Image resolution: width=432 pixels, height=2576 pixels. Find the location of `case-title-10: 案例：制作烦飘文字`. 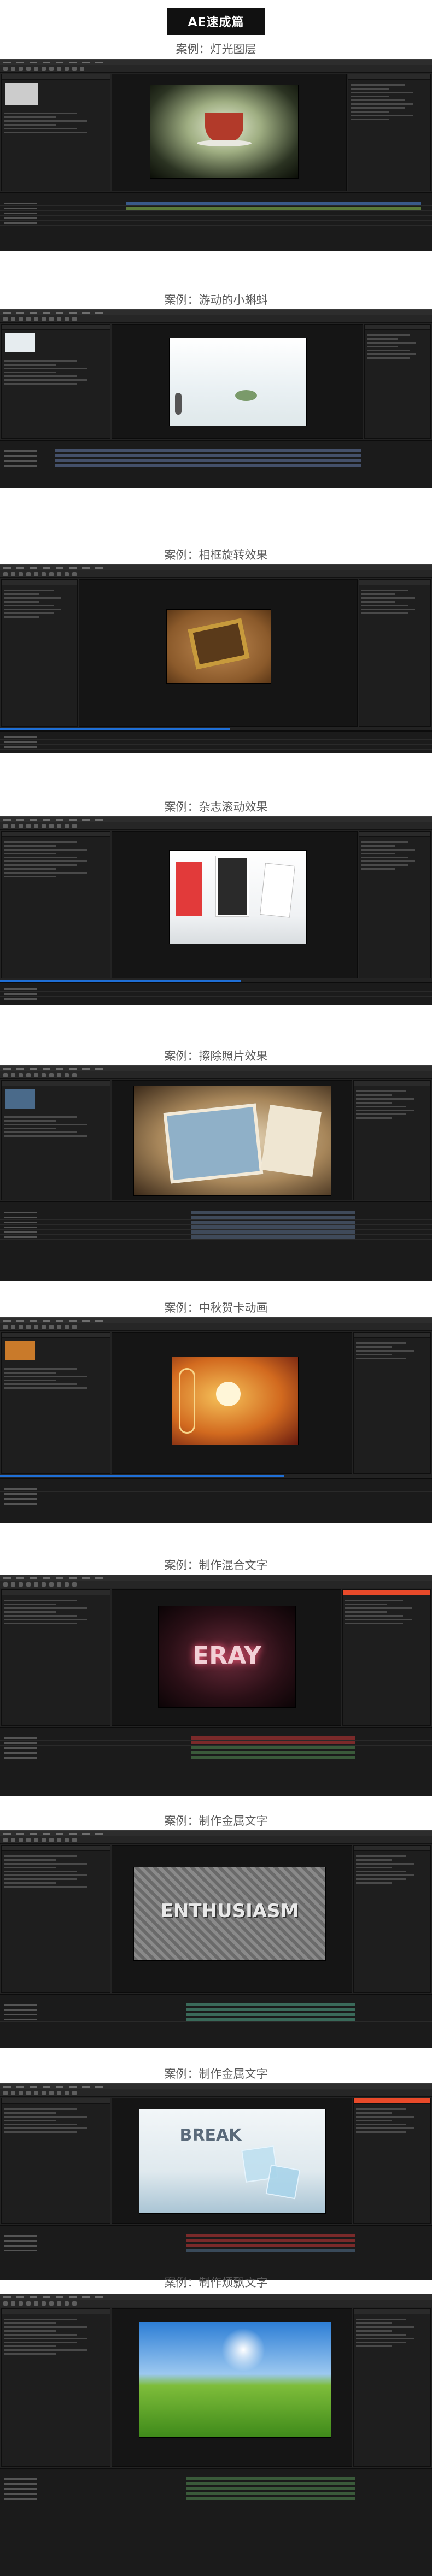

case-title-10: 案例：制作烦飘文字 is located at coordinates (216, 2282).